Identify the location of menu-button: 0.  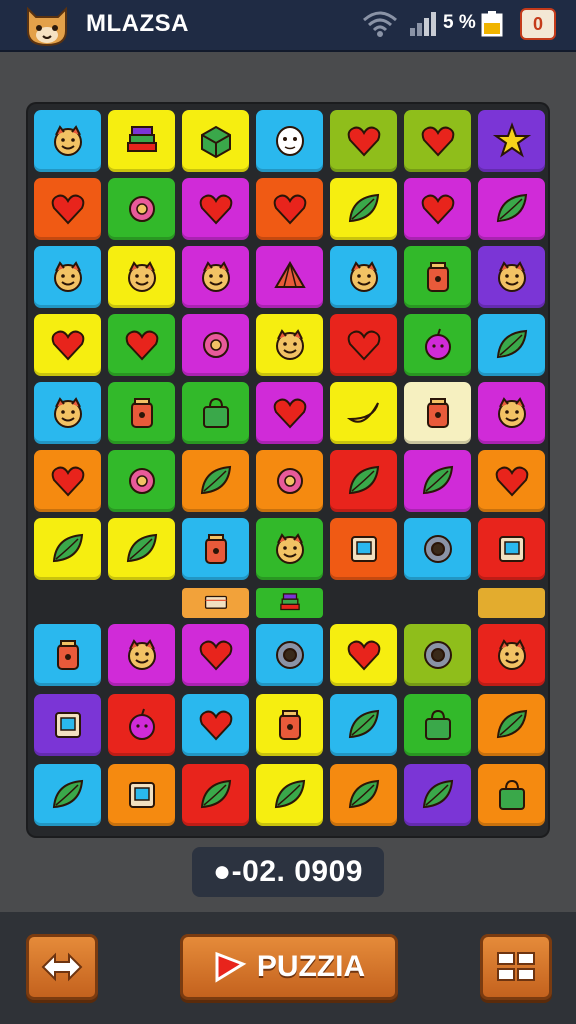
(538, 24).